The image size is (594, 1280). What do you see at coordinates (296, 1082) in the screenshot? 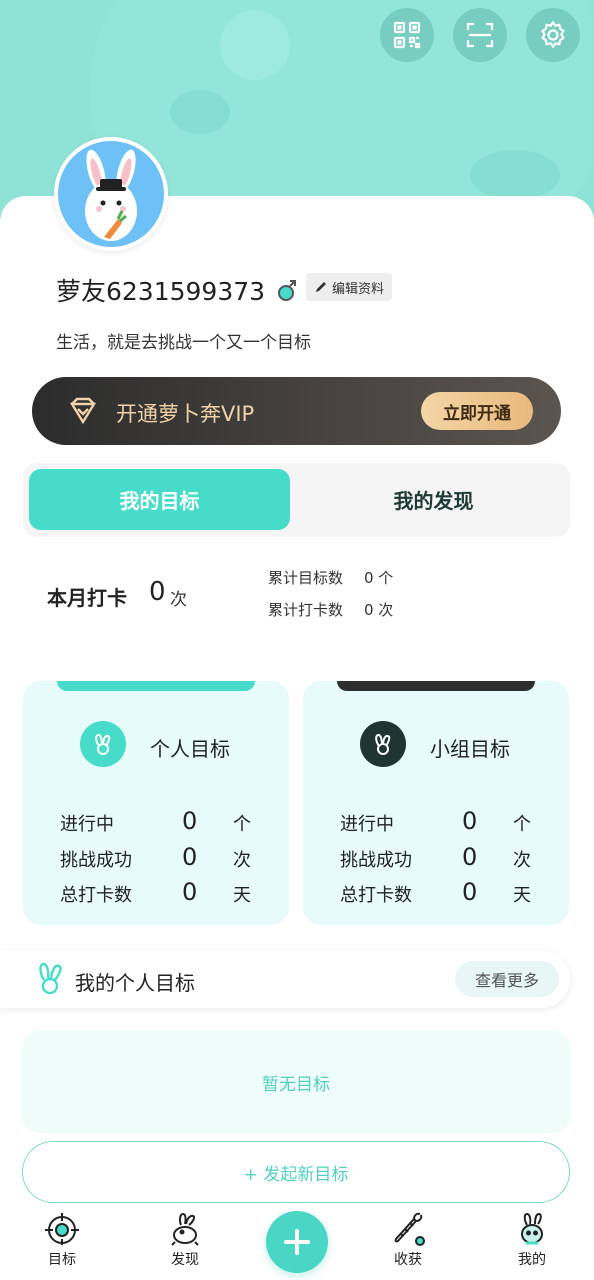
I see `empty-goals-placeholder: 暂无目标` at bounding box center [296, 1082].